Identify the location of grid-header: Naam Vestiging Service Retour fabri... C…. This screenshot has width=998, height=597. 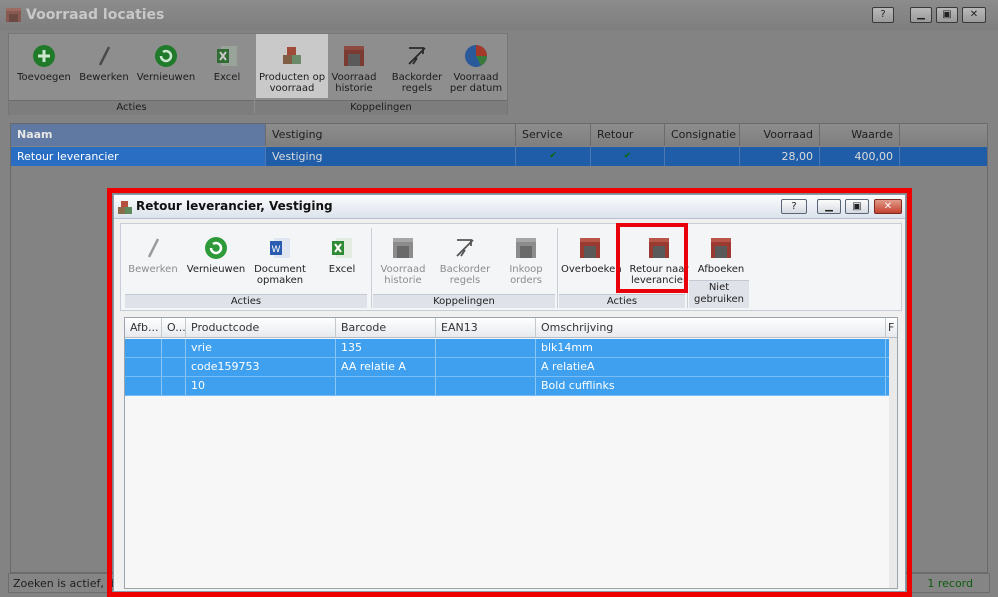
(499, 143).